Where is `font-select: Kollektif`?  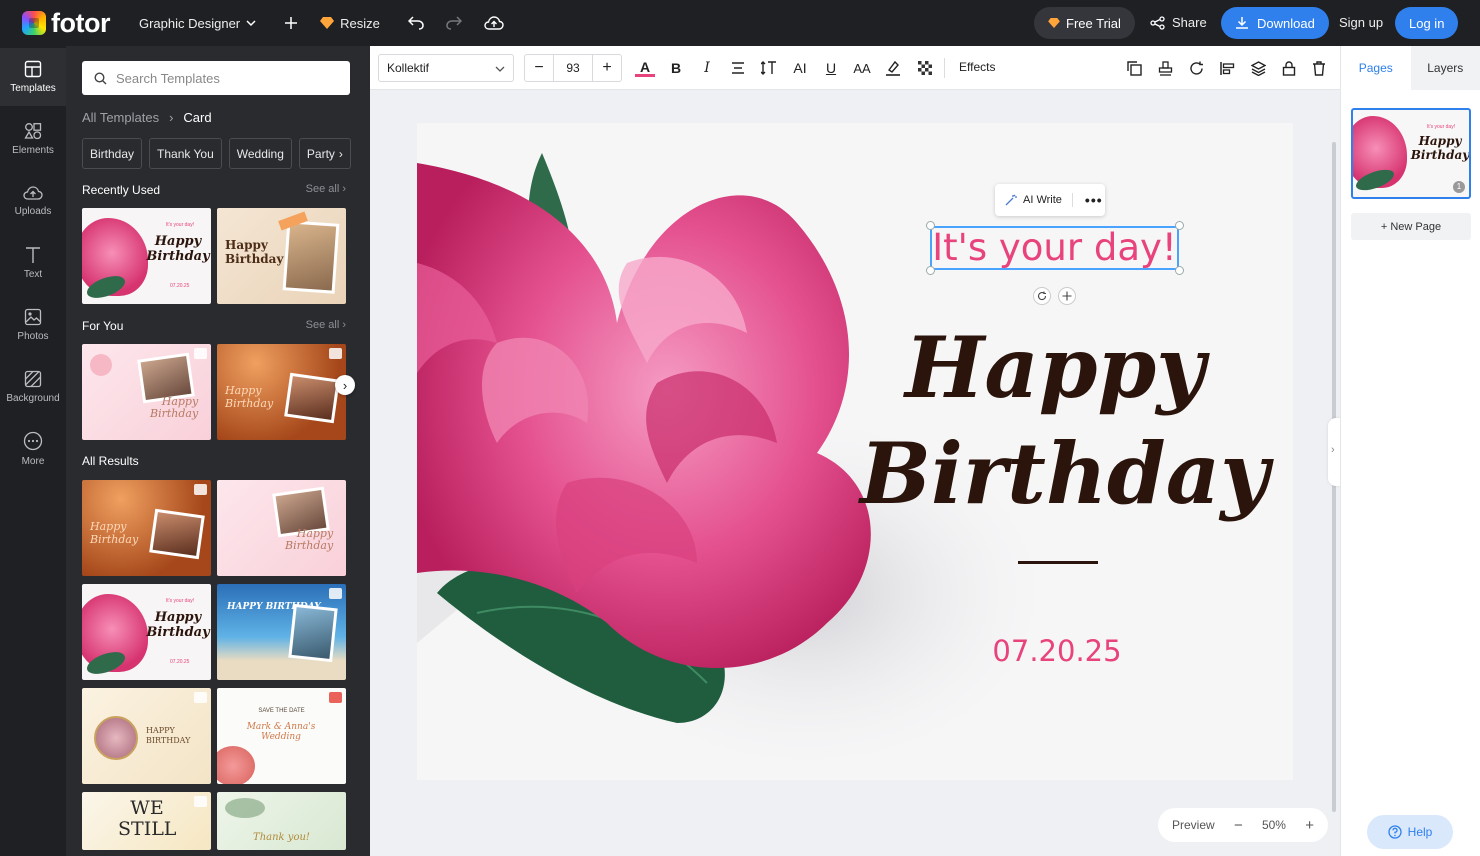
font-select: Kollektif is located at coordinates (446, 68).